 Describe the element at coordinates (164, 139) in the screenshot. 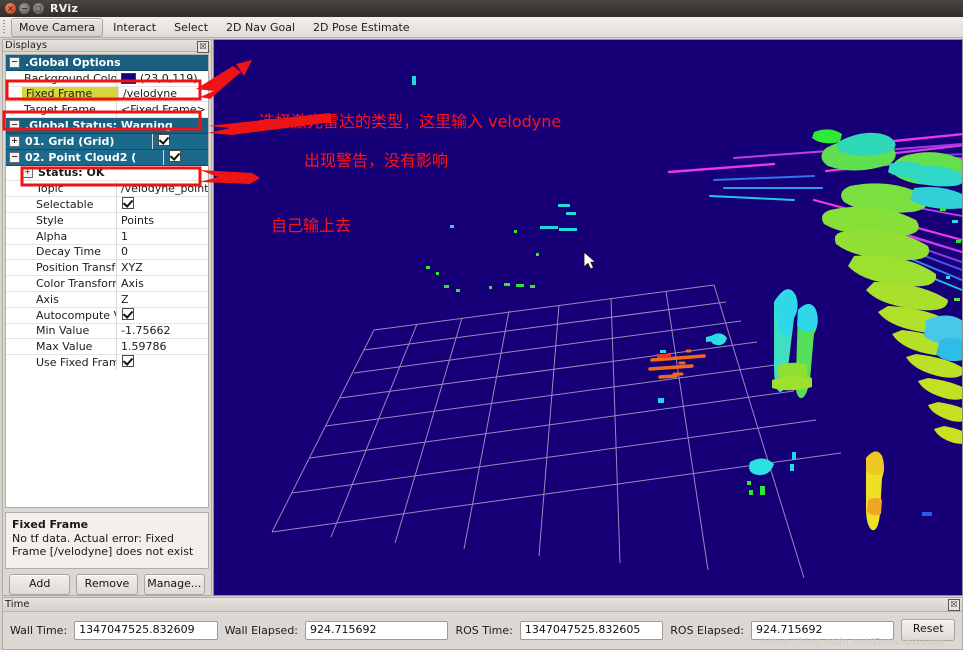

I see `checkbox-grid-enabled` at that location.